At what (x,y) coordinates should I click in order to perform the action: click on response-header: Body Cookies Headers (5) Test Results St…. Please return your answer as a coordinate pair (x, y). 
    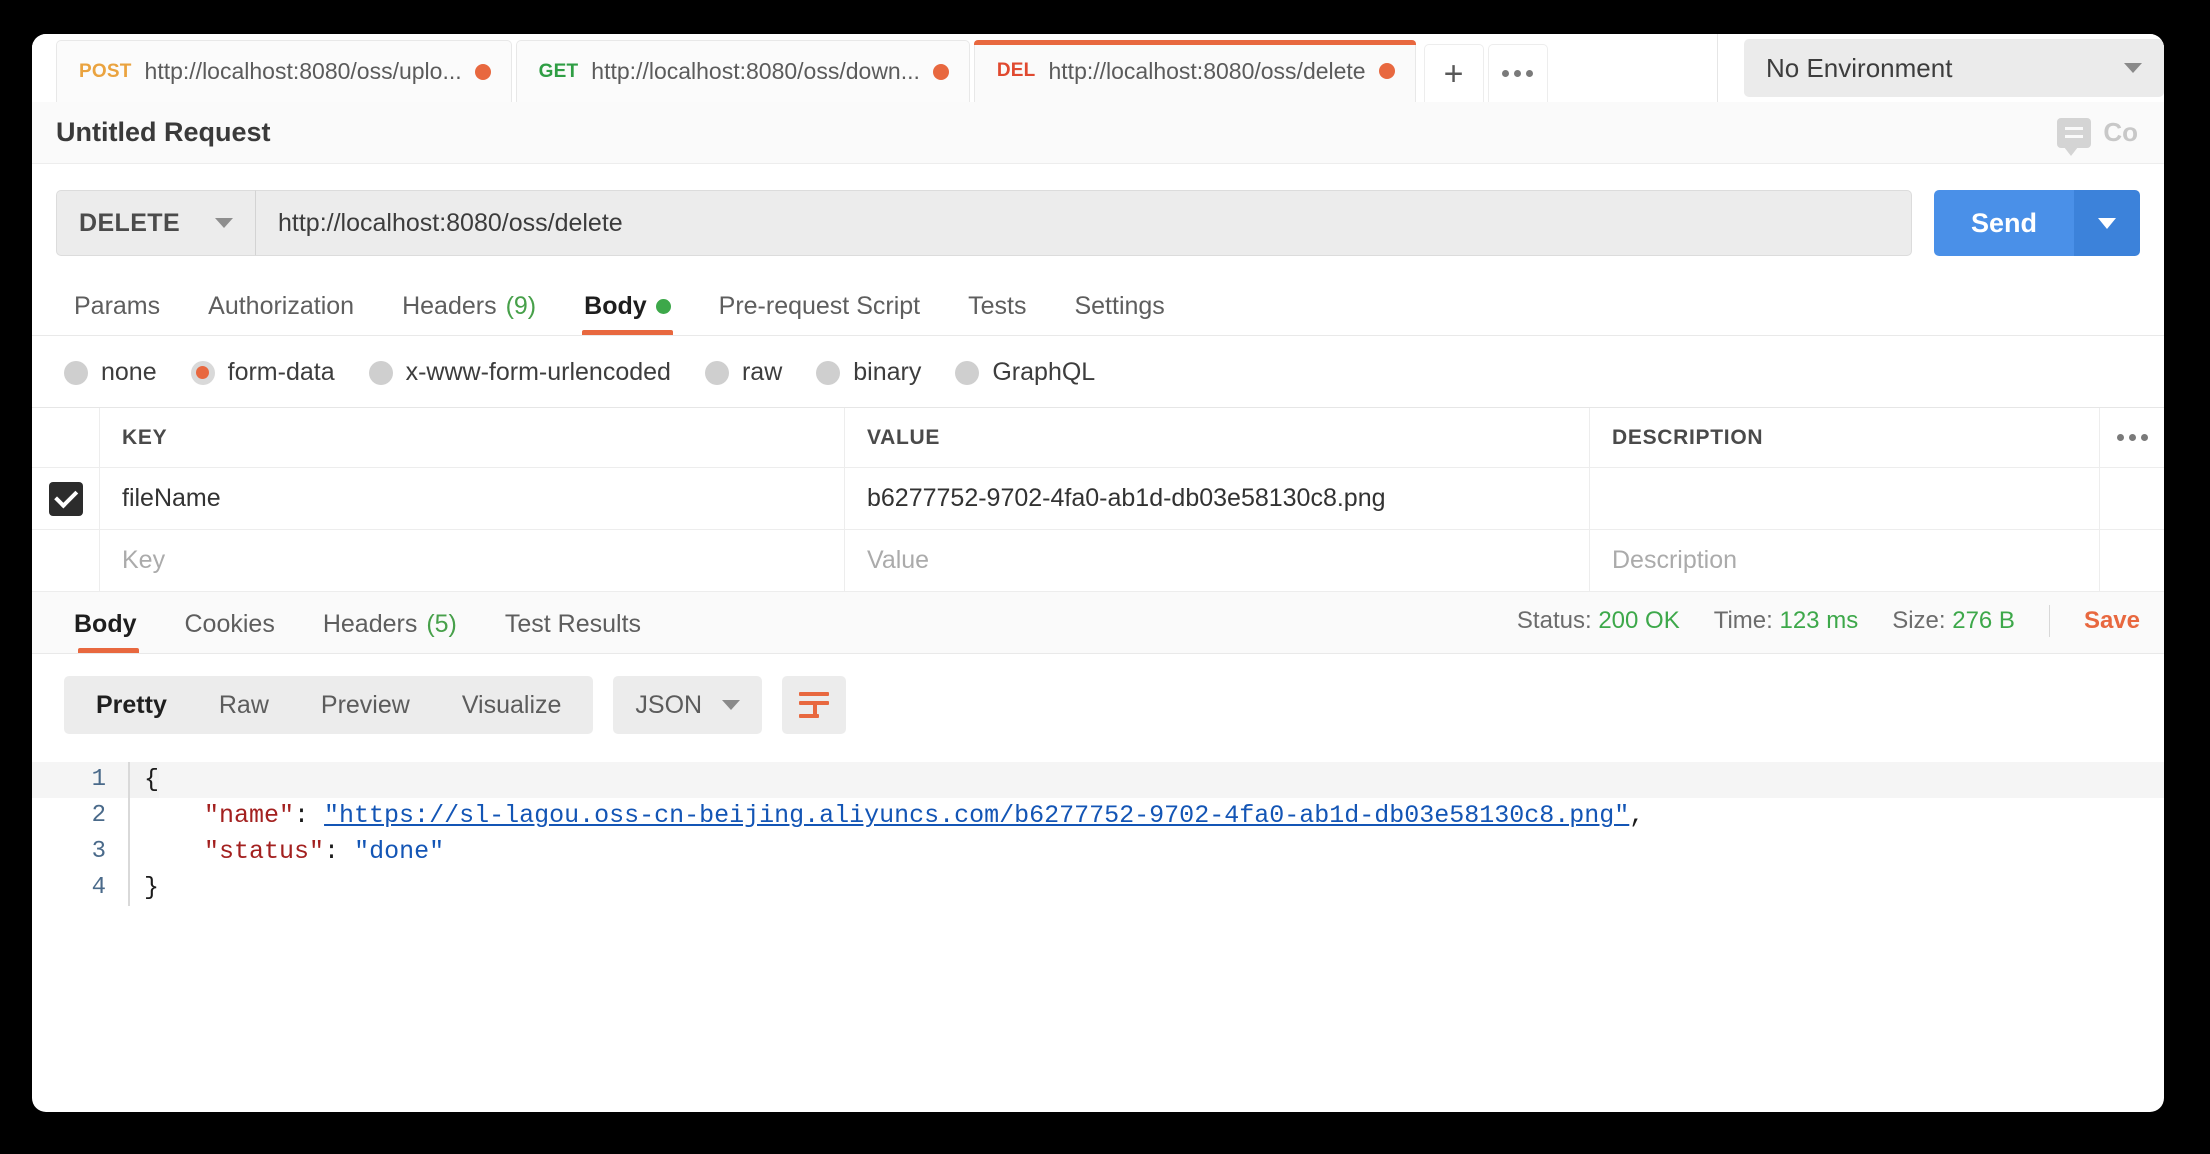
    Looking at the image, I should click on (1098, 623).